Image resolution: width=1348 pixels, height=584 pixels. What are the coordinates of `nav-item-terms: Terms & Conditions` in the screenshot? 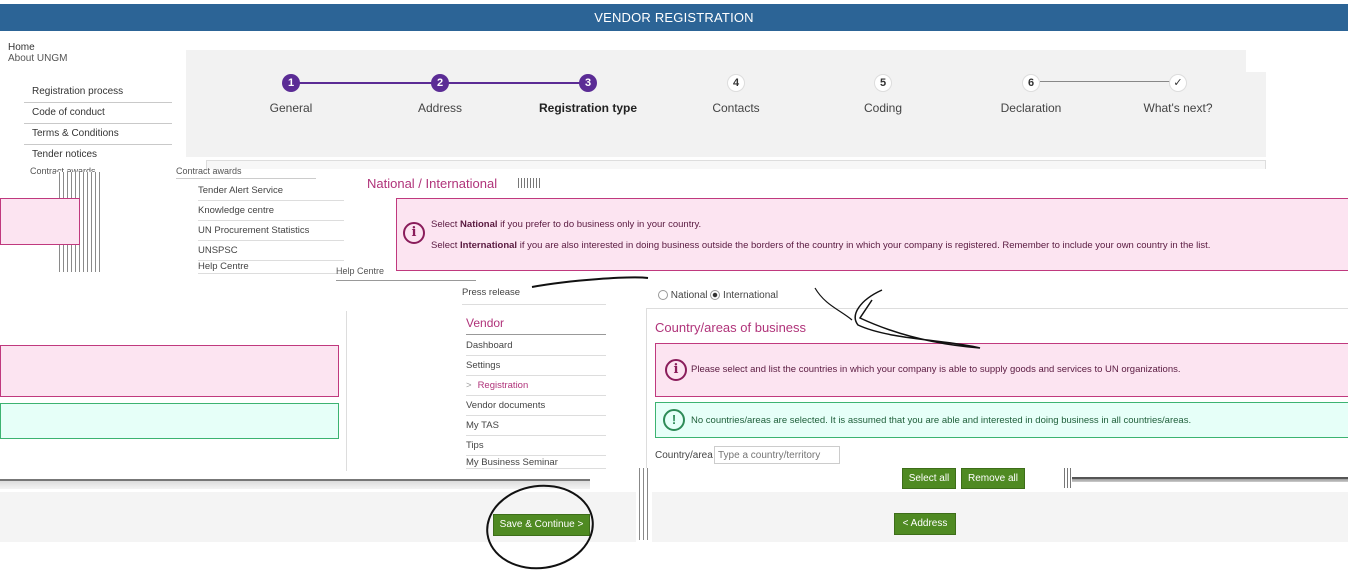 It's located at (98, 134).